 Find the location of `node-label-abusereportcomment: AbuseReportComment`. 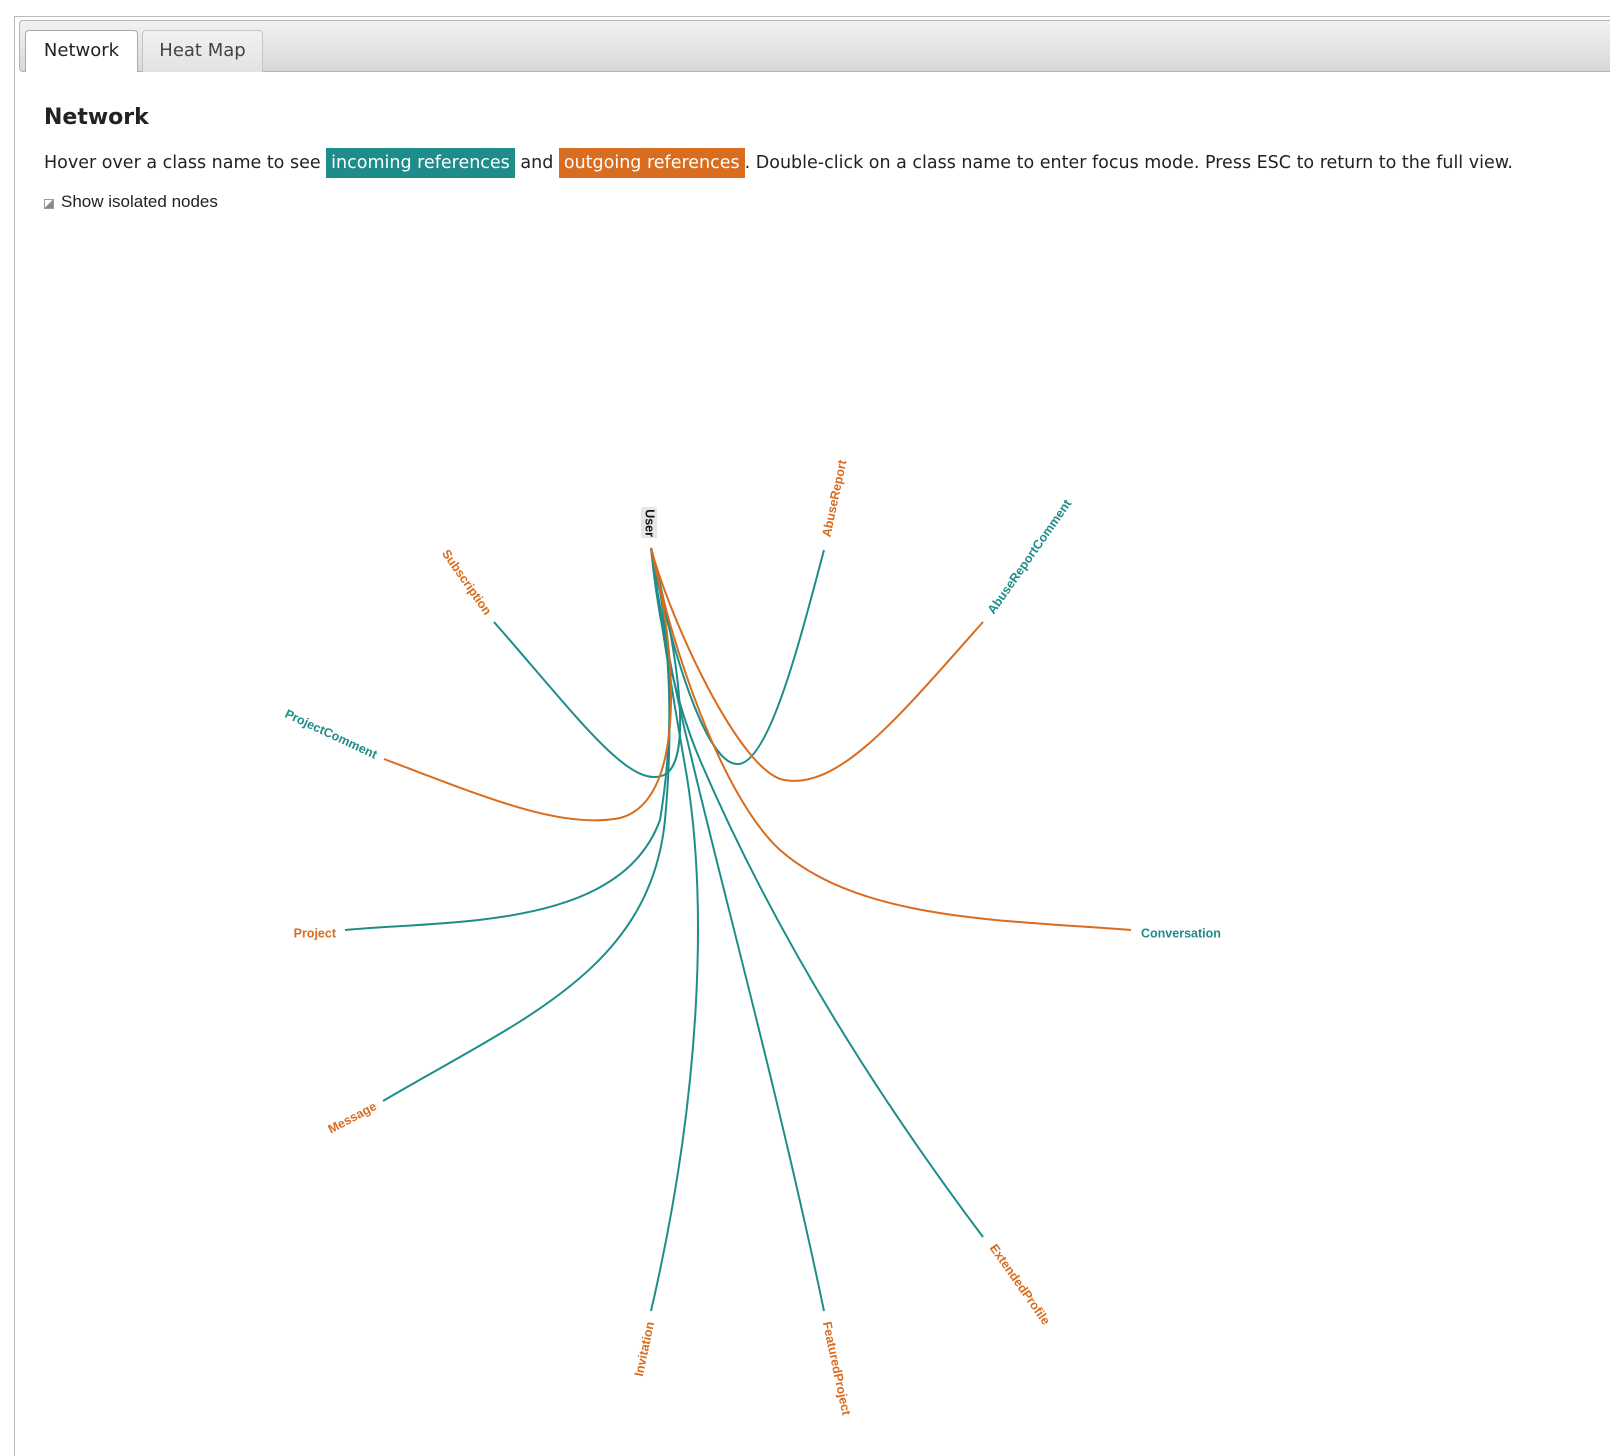

node-label-abusereportcomment: AbuseReportComment is located at coordinates (1030, 556).